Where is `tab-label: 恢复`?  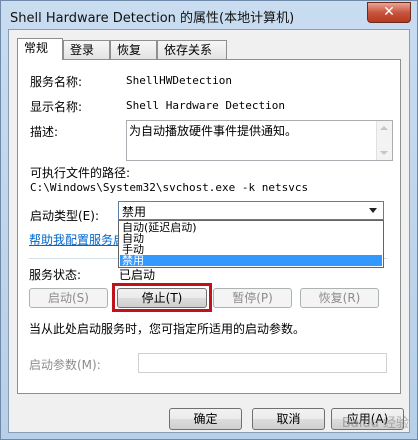
tab-label: 恢复 is located at coordinates (129, 50).